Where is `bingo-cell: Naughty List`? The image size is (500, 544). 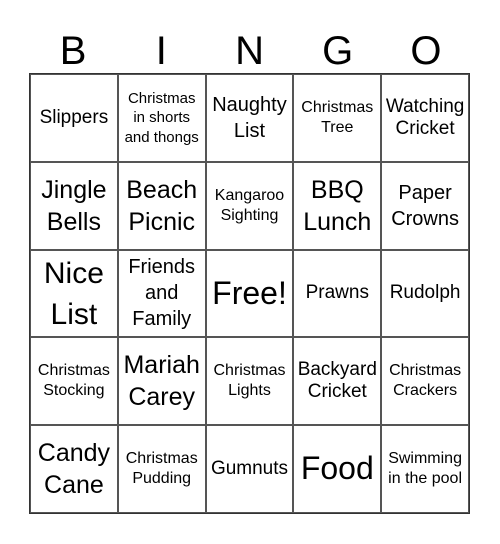 bingo-cell: Naughty List is located at coordinates (249, 118).